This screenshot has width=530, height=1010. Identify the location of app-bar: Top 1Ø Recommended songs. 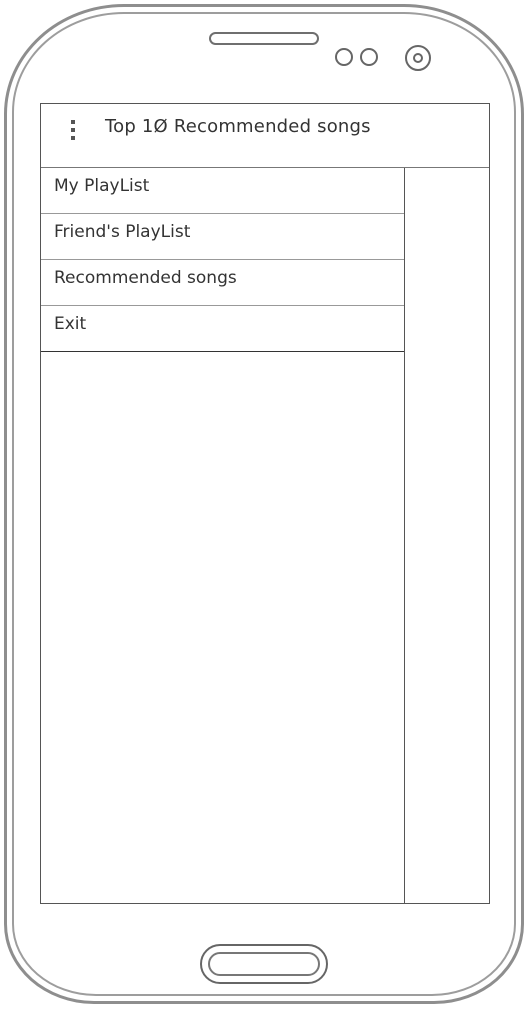
(265, 136).